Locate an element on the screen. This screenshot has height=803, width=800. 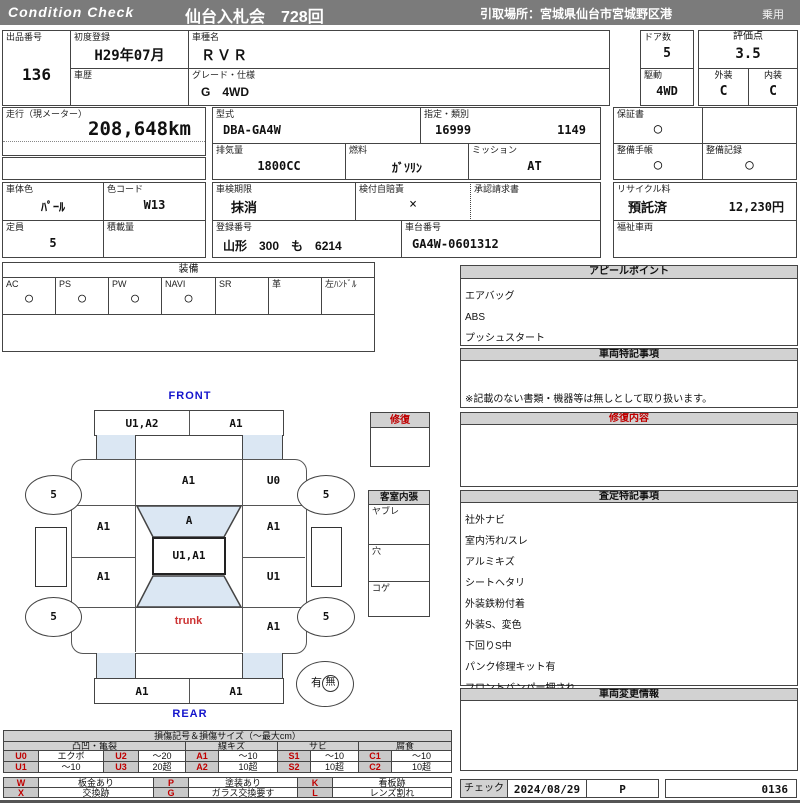
legend-code-text: A1 is located at coordinates (202, 756).